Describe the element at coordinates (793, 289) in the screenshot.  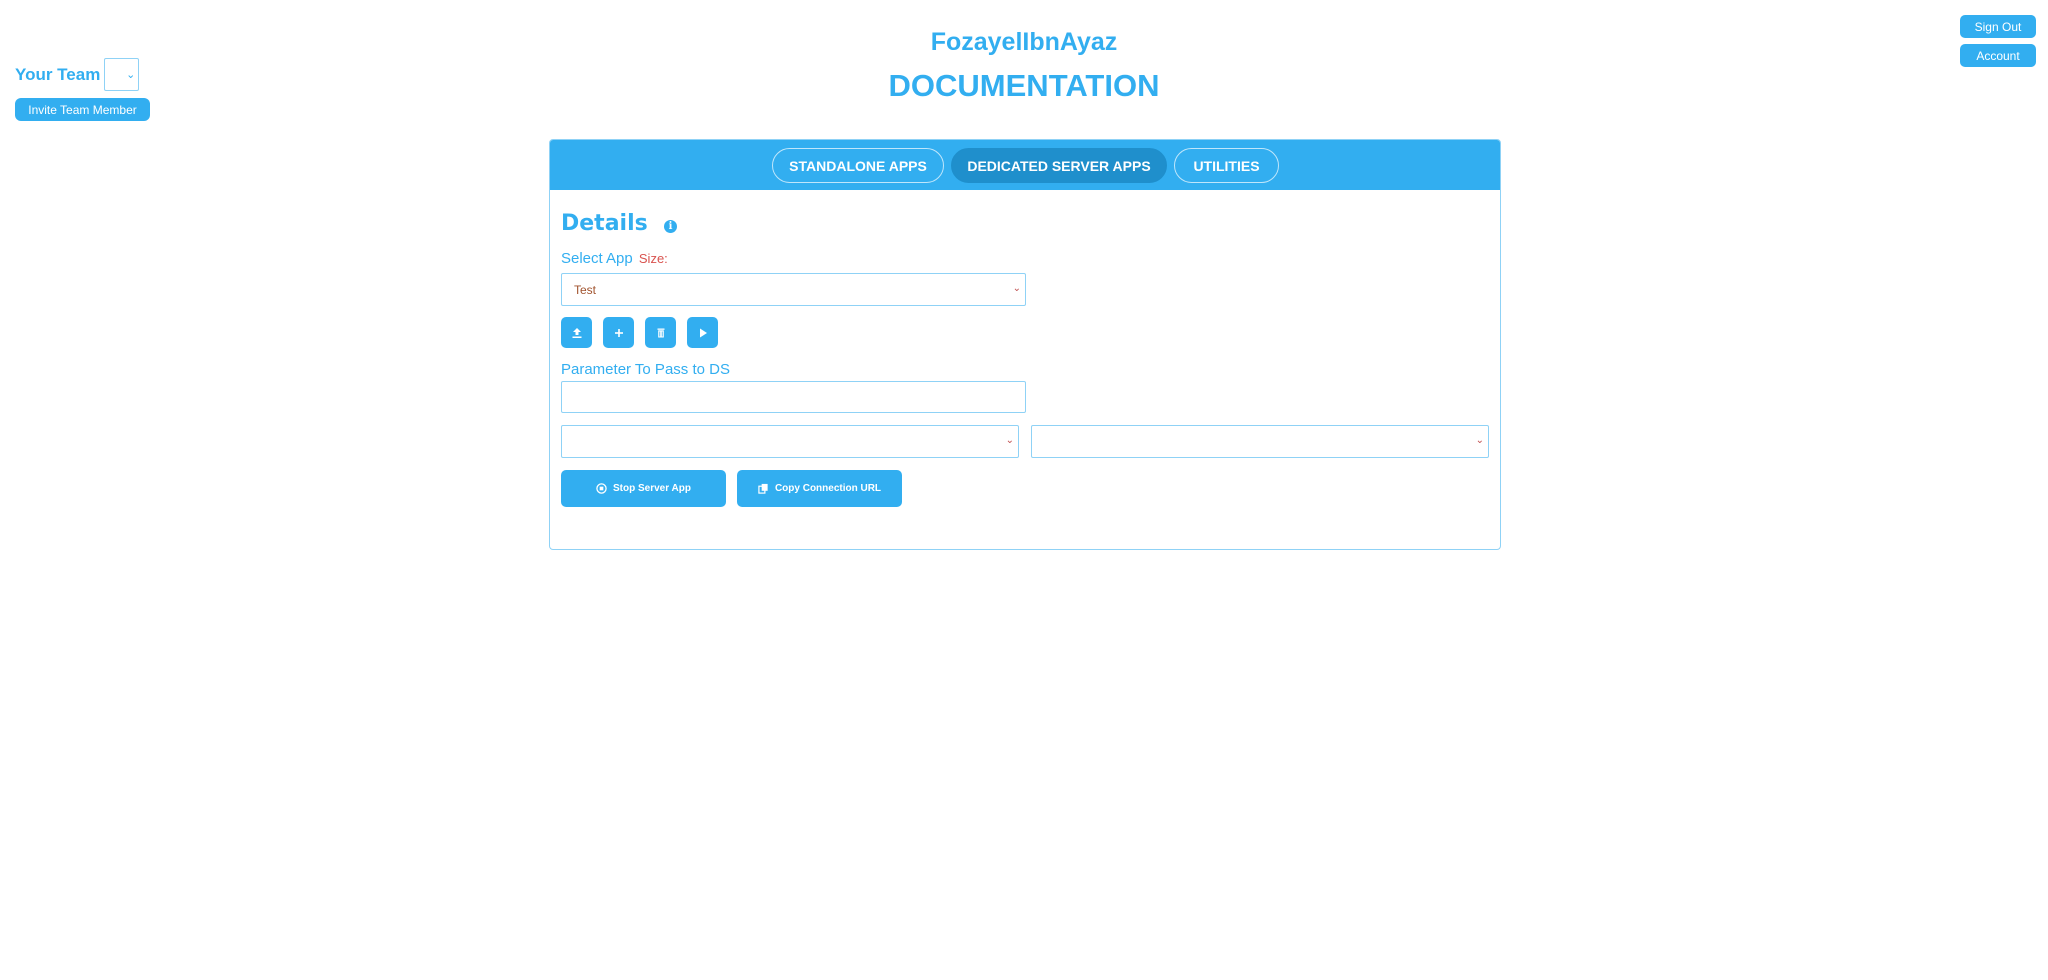
I see `app-select: Test ⌄` at that location.